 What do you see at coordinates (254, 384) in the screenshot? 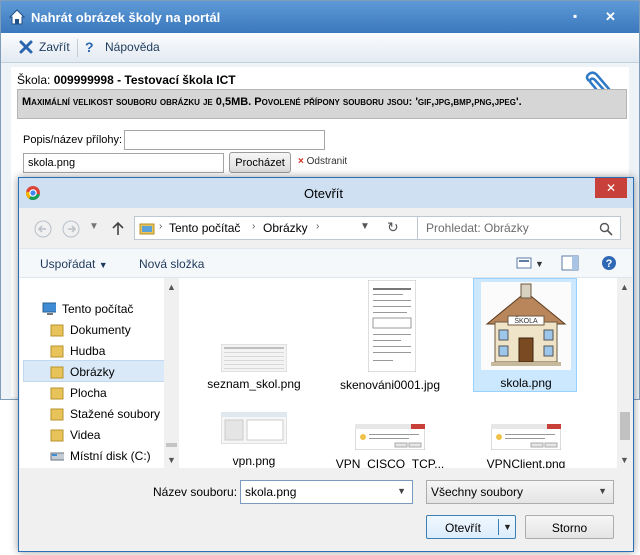
I see `file-name: seznam_skol.png` at bounding box center [254, 384].